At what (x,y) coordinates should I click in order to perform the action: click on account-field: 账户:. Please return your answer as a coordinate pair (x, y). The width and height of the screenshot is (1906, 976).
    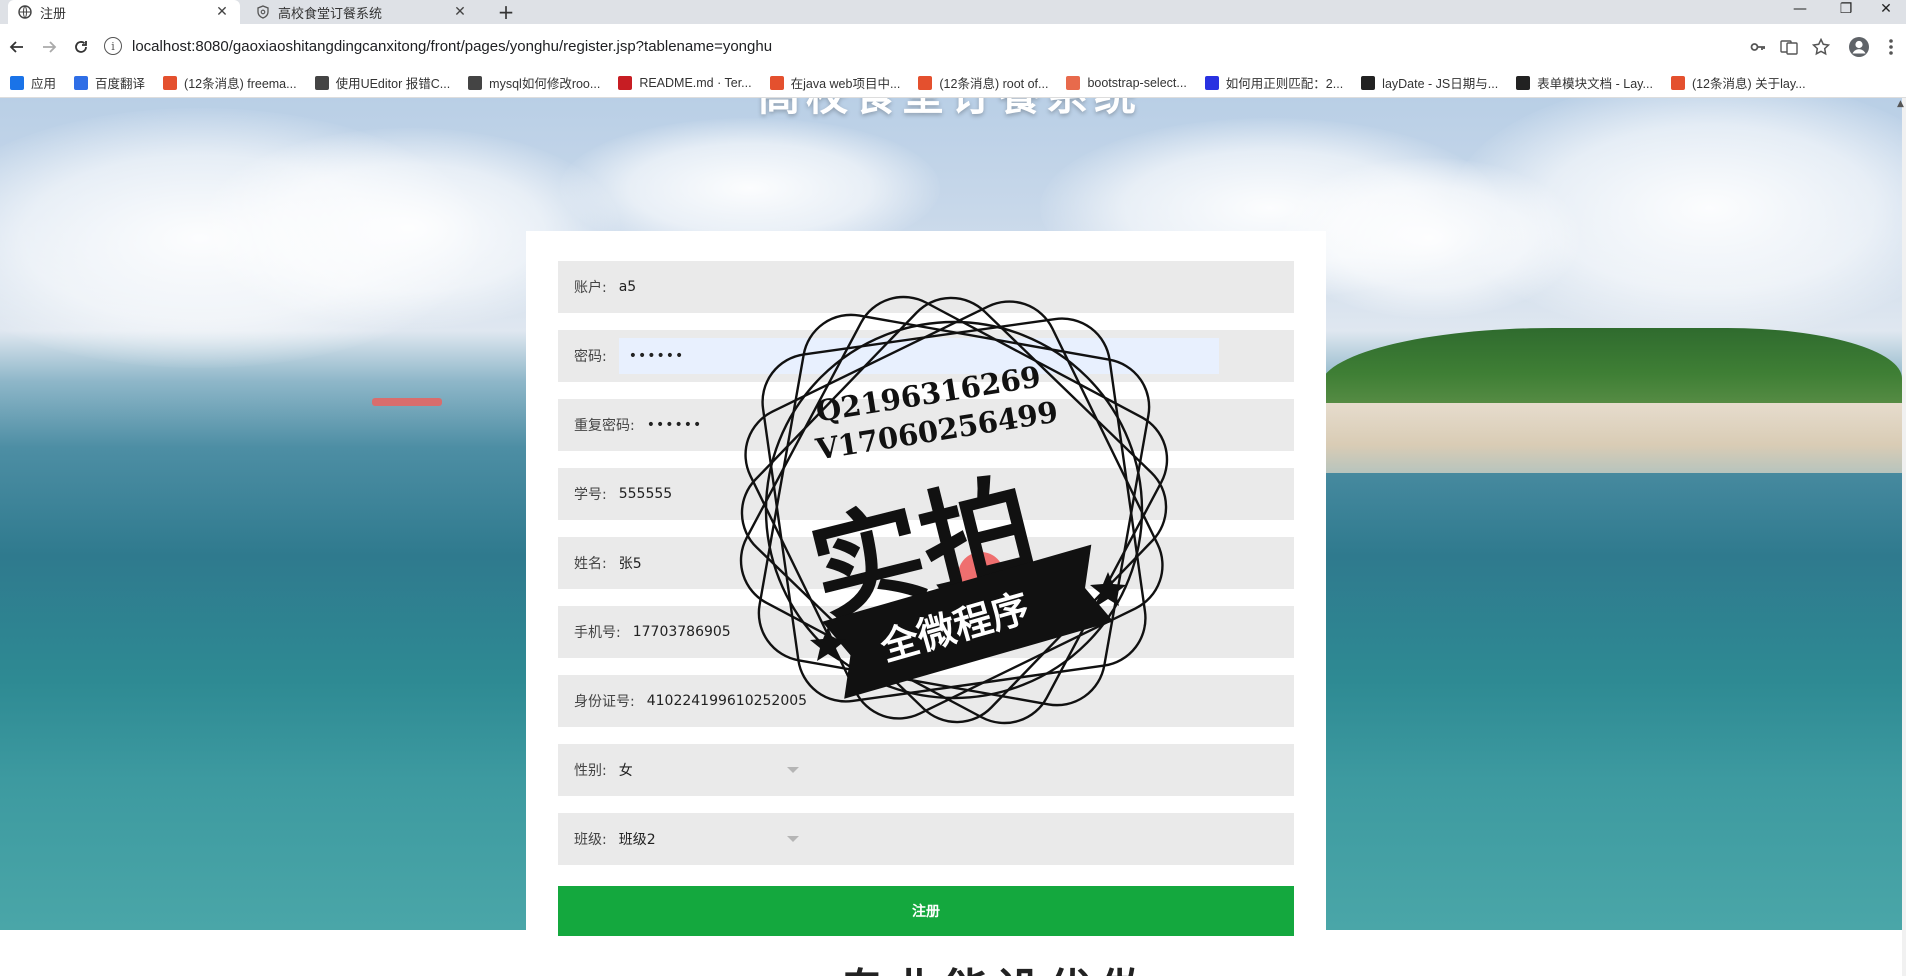
    Looking at the image, I should click on (926, 287).